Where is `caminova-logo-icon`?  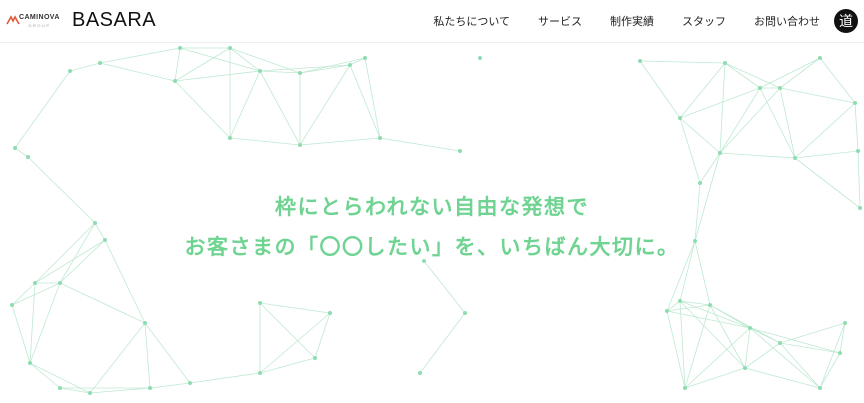
caminova-logo-icon is located at coordinates (13, 20).